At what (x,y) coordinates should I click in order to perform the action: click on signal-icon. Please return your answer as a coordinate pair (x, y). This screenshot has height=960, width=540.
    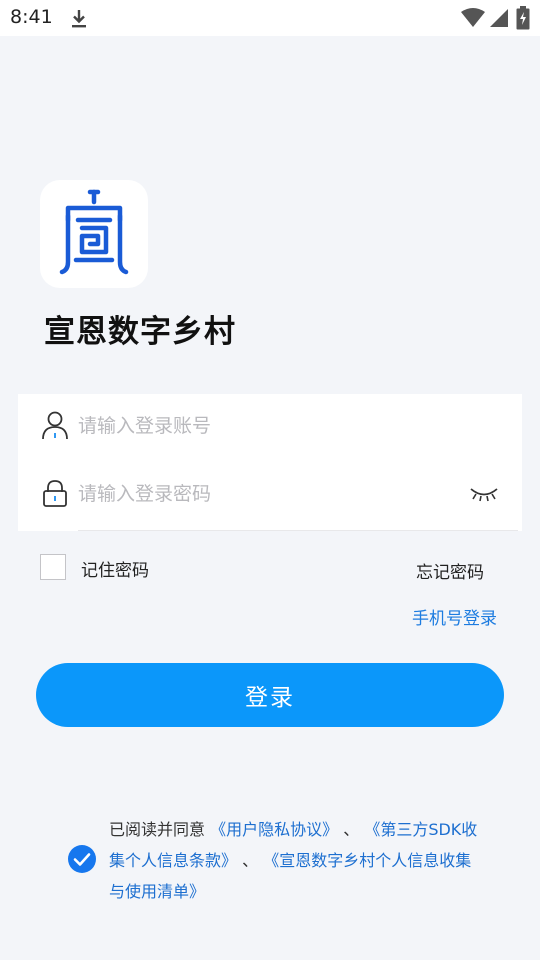
    Looking at the image, I should click on (499, 18).